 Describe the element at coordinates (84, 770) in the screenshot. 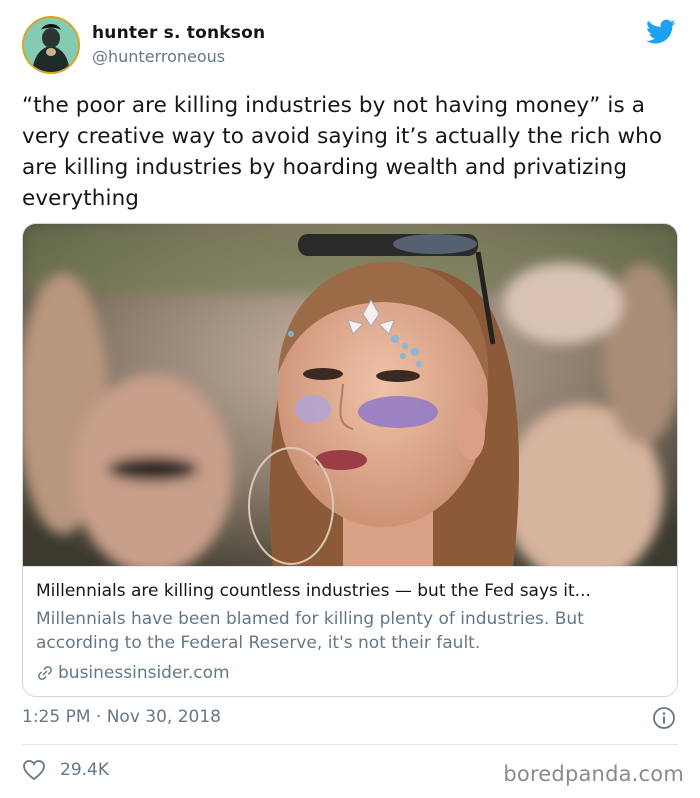

I see `like-count: 29.4K` at that location.